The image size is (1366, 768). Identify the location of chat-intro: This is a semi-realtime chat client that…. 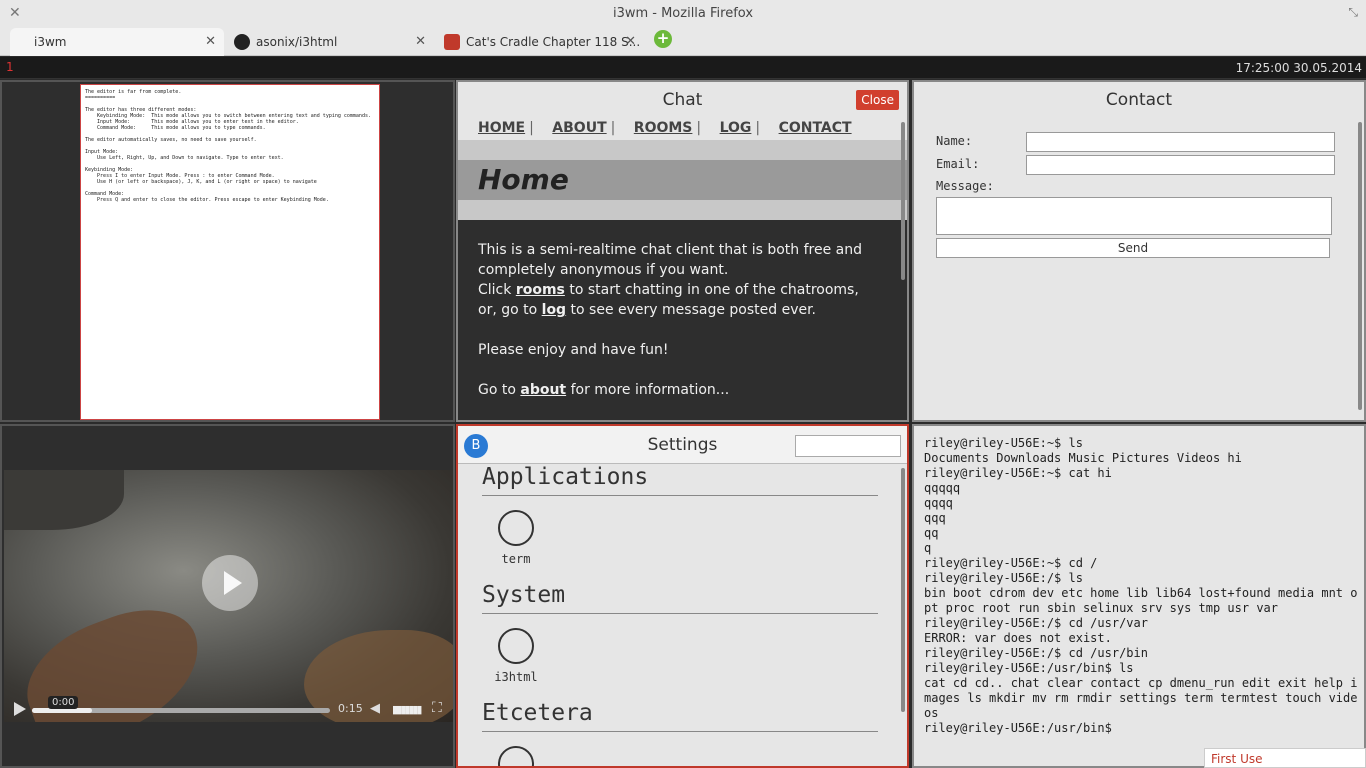
(682, 320).